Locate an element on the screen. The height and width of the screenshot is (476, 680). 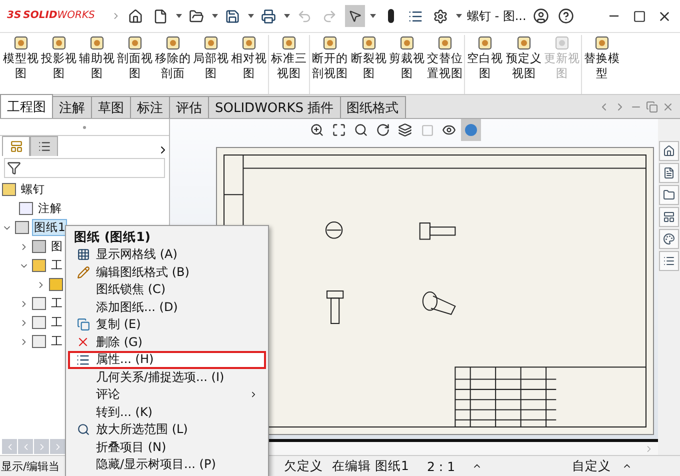
folder-icon is located at coordinates (669, 195).